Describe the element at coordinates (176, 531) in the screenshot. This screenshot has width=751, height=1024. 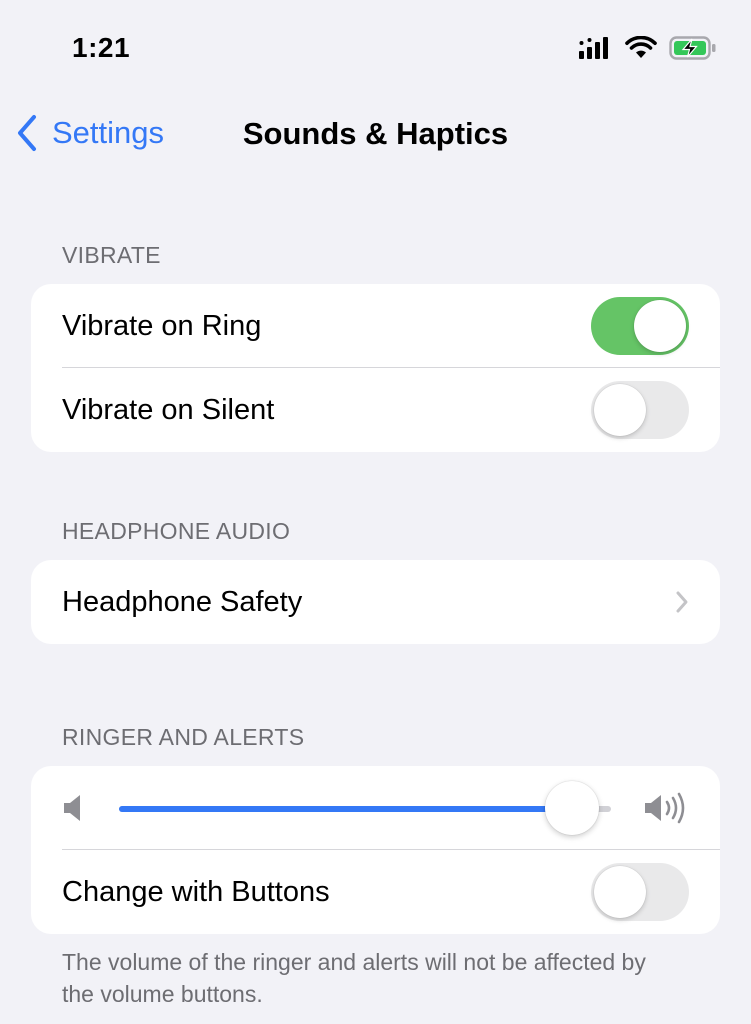
I see `section-header-headphone-audio: HEADPHONE AUDIO` at that location.